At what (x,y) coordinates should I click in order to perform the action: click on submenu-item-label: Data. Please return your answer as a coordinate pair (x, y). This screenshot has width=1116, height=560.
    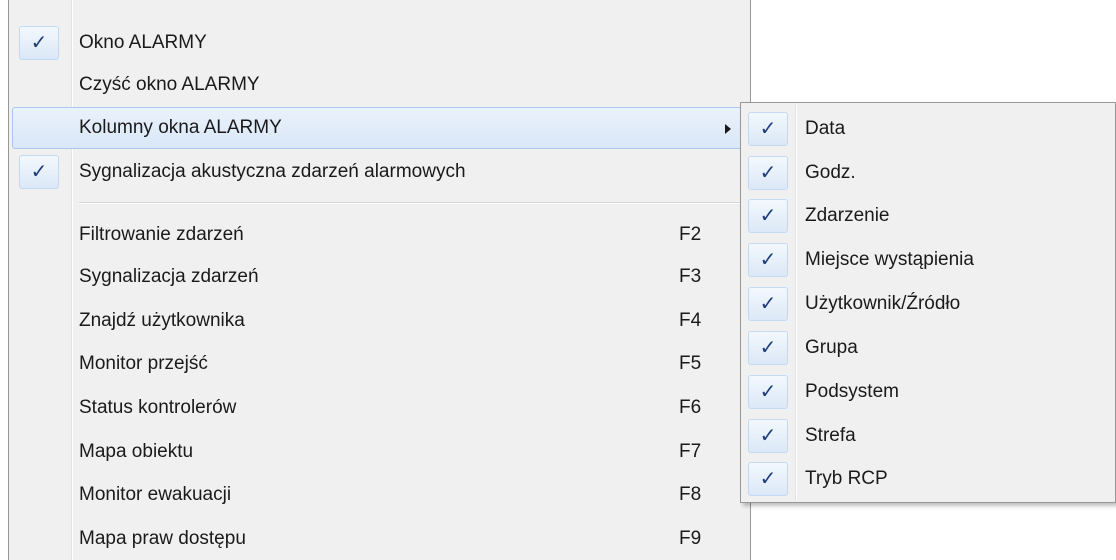
    Looking at the image, I should click on (825, 128).